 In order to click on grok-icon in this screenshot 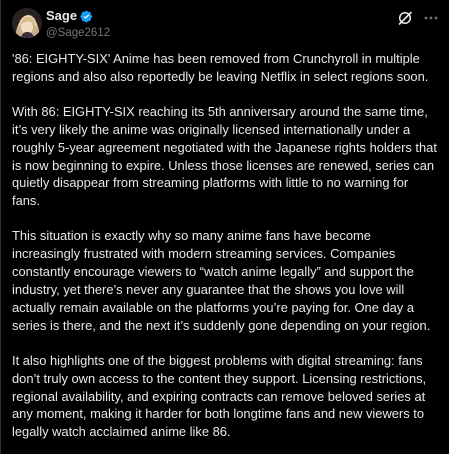, I will do `click(405, 18)`.